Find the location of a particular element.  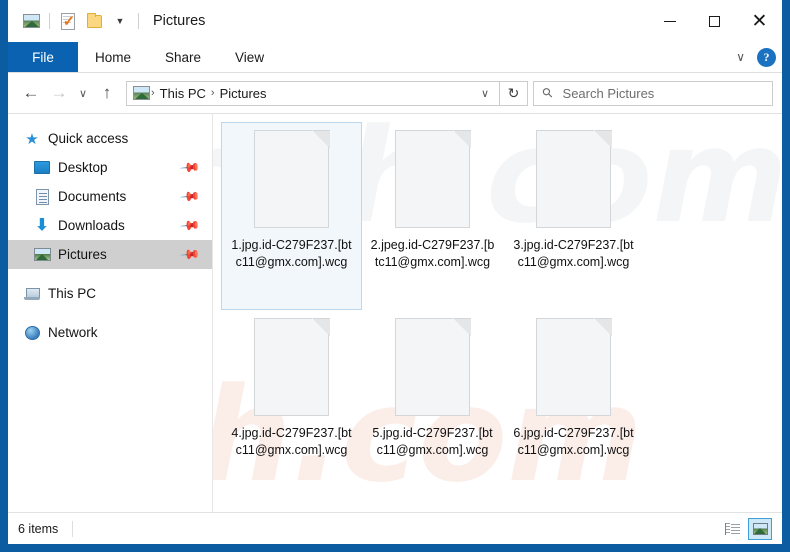

help-icon: ? is located at coordinates (766, 57).